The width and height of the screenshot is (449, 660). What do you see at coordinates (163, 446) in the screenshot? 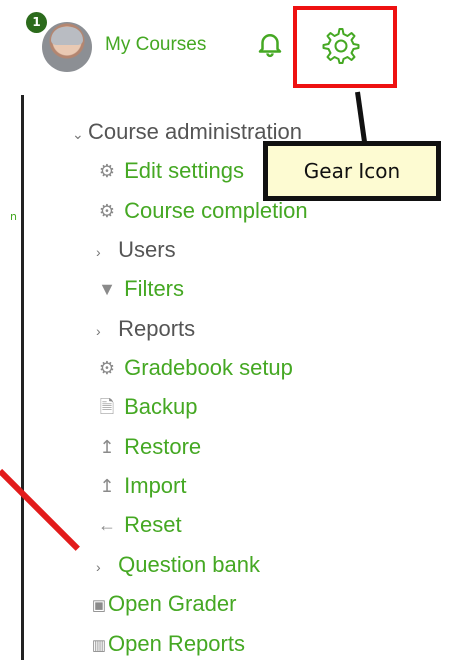
I see `menu-label: Restore` at bounding box center [163, 446].